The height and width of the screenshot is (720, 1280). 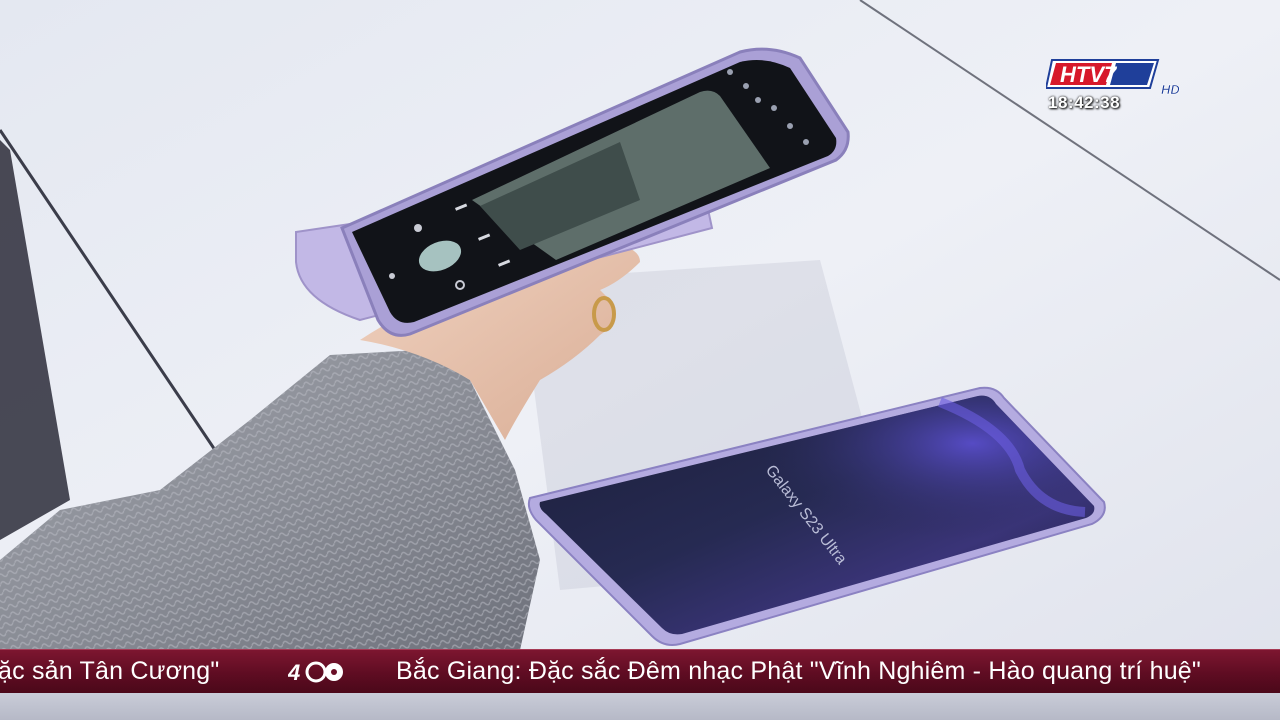 What do you see at coordinates (1089, 74) in the screenshot?
I see `logo-text: HTV7` at bounding box center [1089, 74].